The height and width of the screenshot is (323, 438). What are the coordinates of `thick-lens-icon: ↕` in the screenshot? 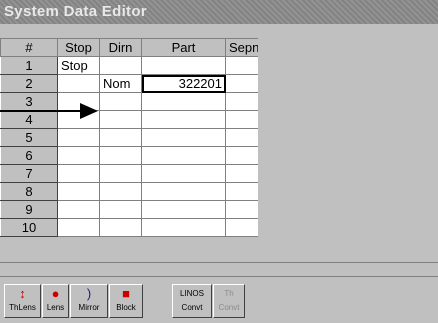 It's located at (22, 293).